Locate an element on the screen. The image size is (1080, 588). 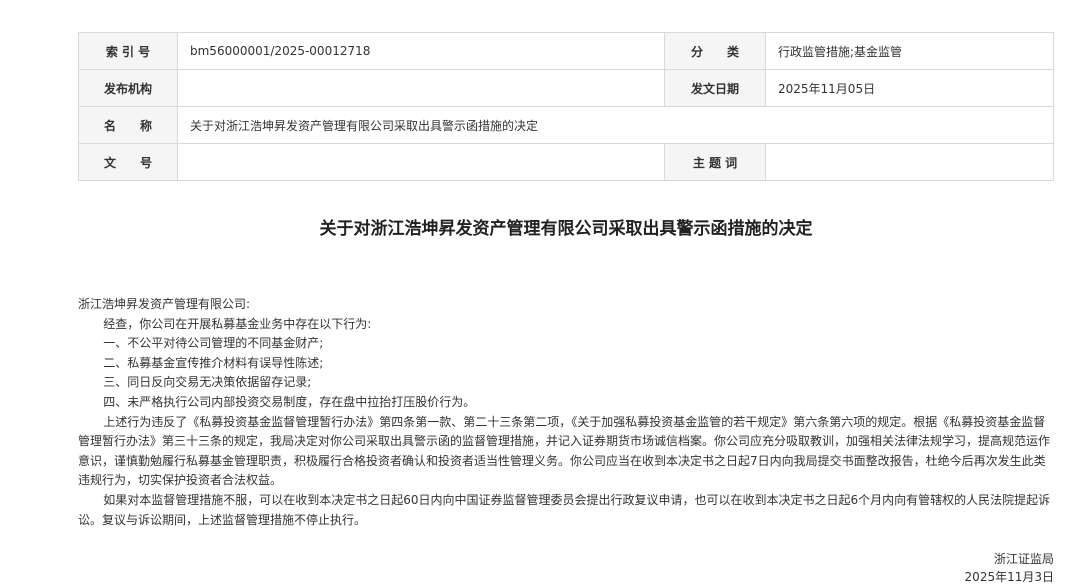
index-value: bm56000001/2025-00012718 is located at coordinates (421, 51).